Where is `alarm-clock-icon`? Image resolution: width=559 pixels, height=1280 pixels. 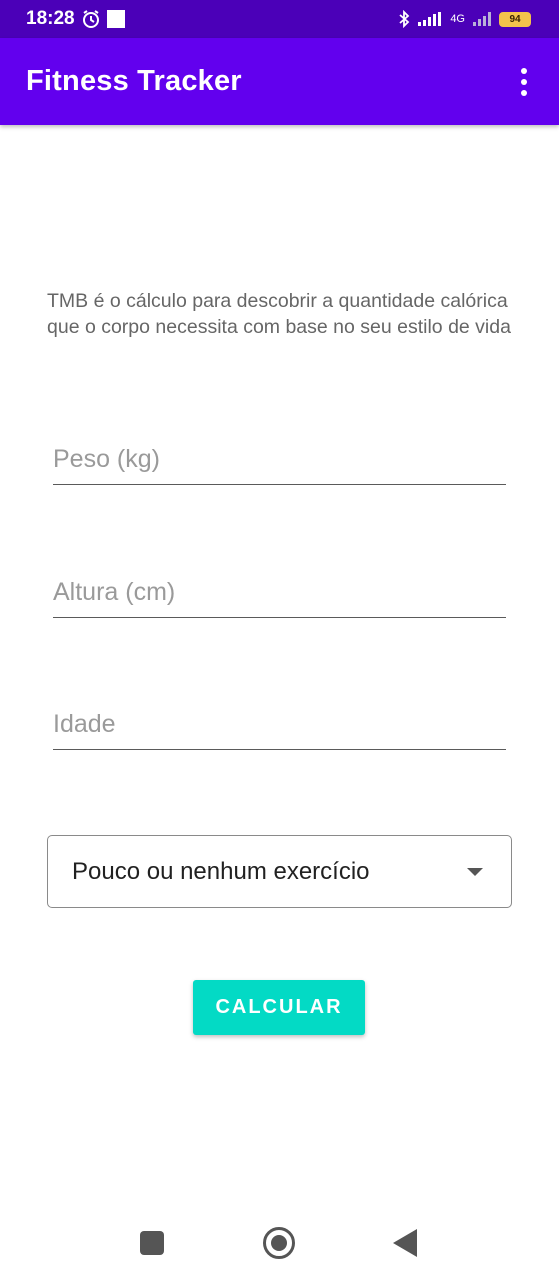 alarm-clock-icon is located at coordinates (90, 19).